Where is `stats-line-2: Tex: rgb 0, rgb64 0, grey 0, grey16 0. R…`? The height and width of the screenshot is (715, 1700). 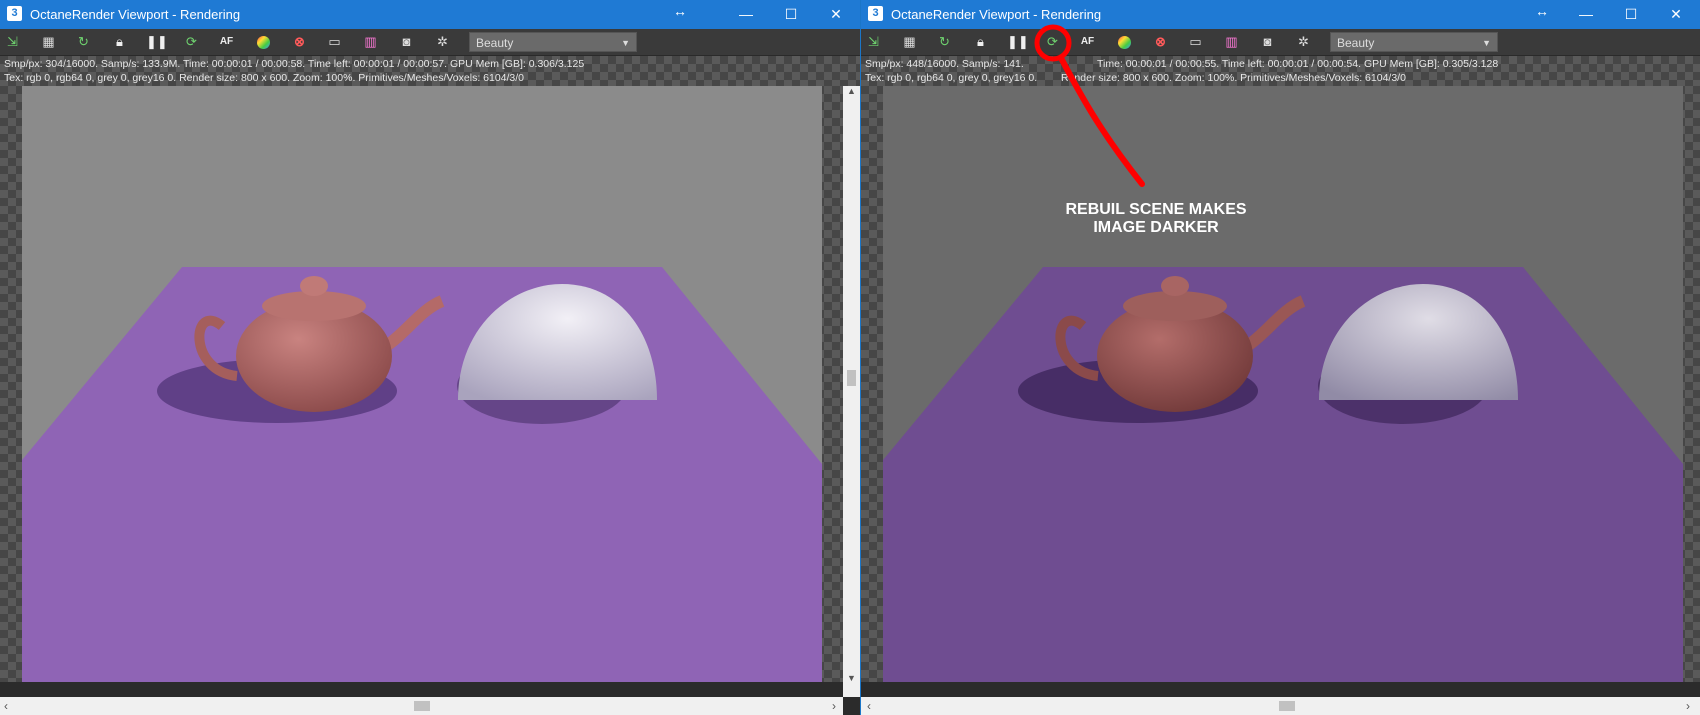 stats-line-2: Tex: rgb 0, rgb64 0, grey 0, grey16 0. R… is located at coordinates (264, 78).